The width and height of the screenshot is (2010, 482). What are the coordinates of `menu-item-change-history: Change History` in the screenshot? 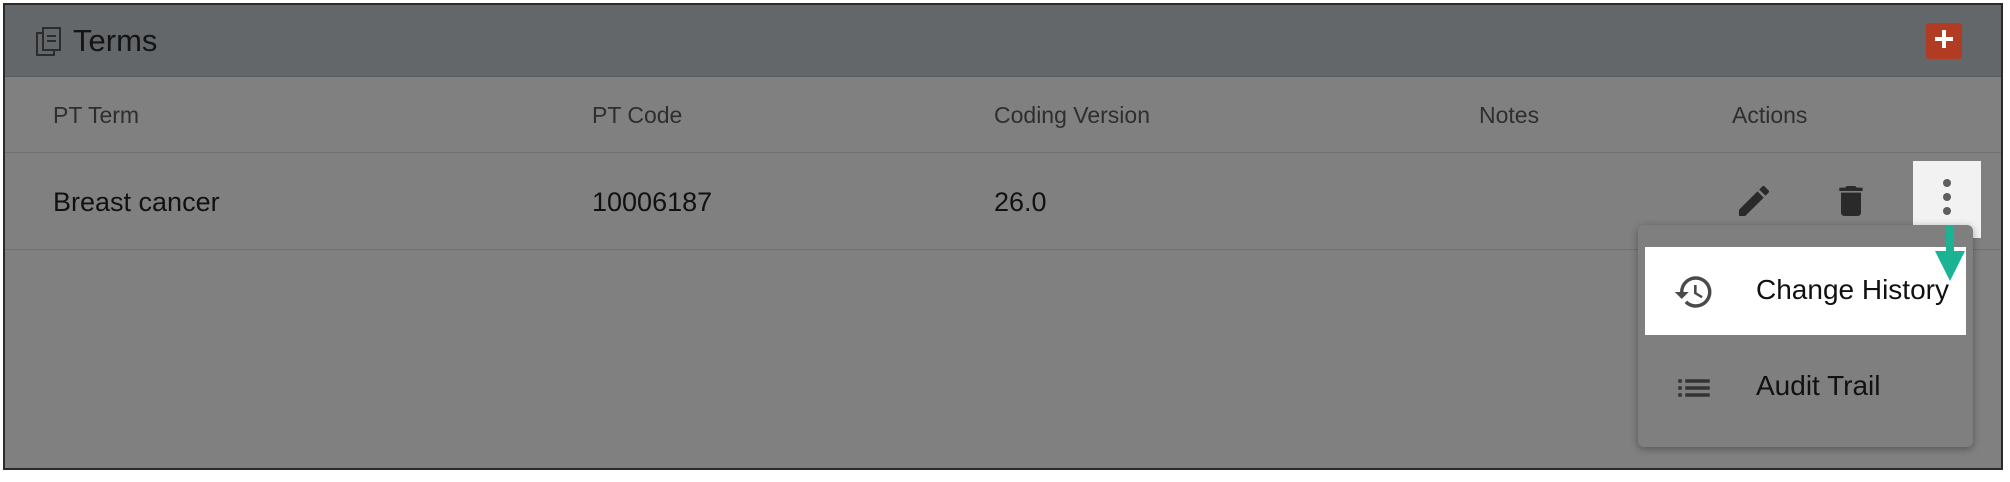 It's located at (1805, 291).